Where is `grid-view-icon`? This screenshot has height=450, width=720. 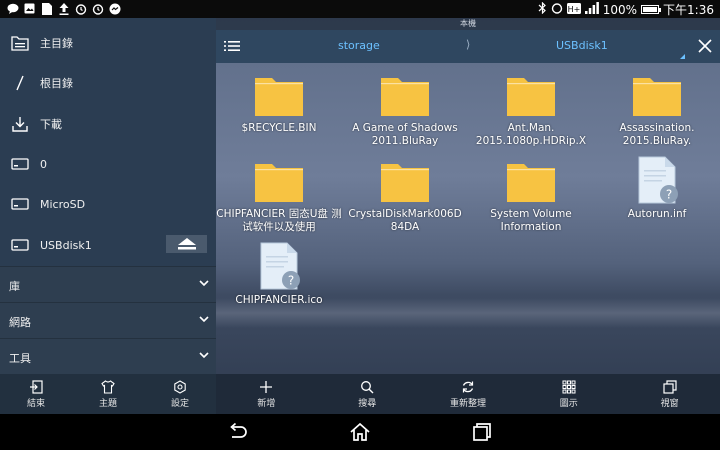
grid-view-icon is located at coordinates (569, 386).